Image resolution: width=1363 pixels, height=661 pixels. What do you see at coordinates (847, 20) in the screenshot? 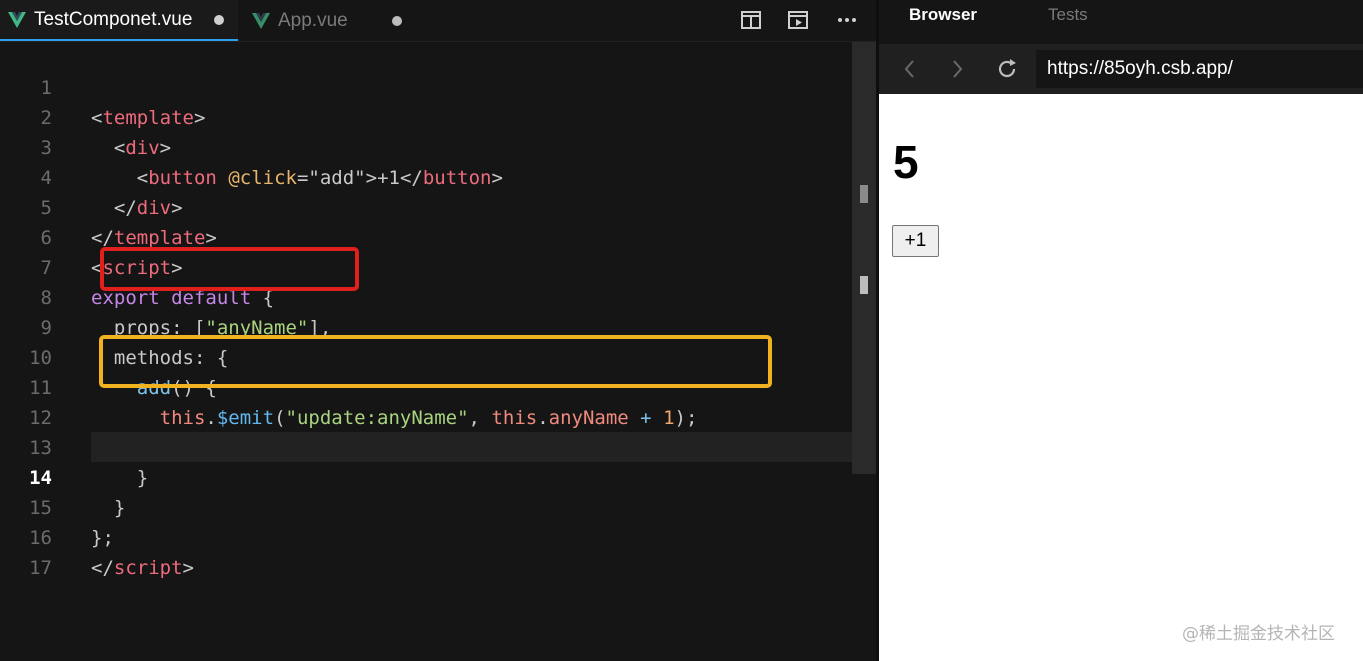
I see `more-actions-icon` at bounding box center [847, 20].